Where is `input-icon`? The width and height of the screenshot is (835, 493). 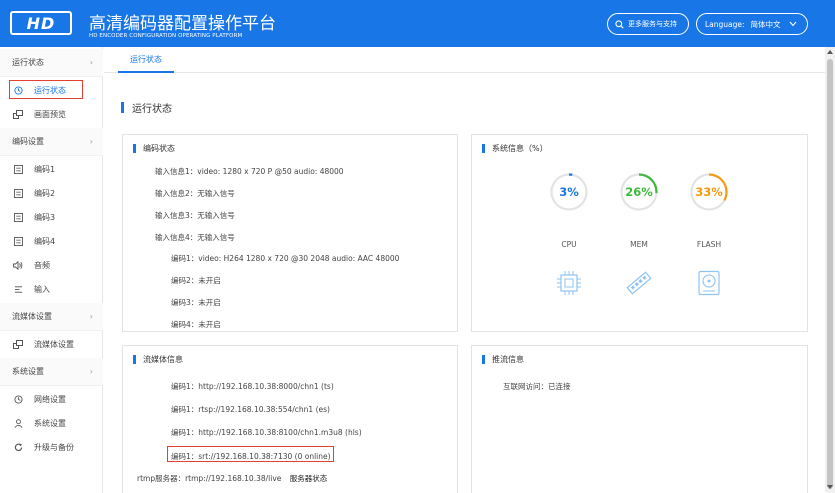 input-icon is located at coordinates (18, 289).